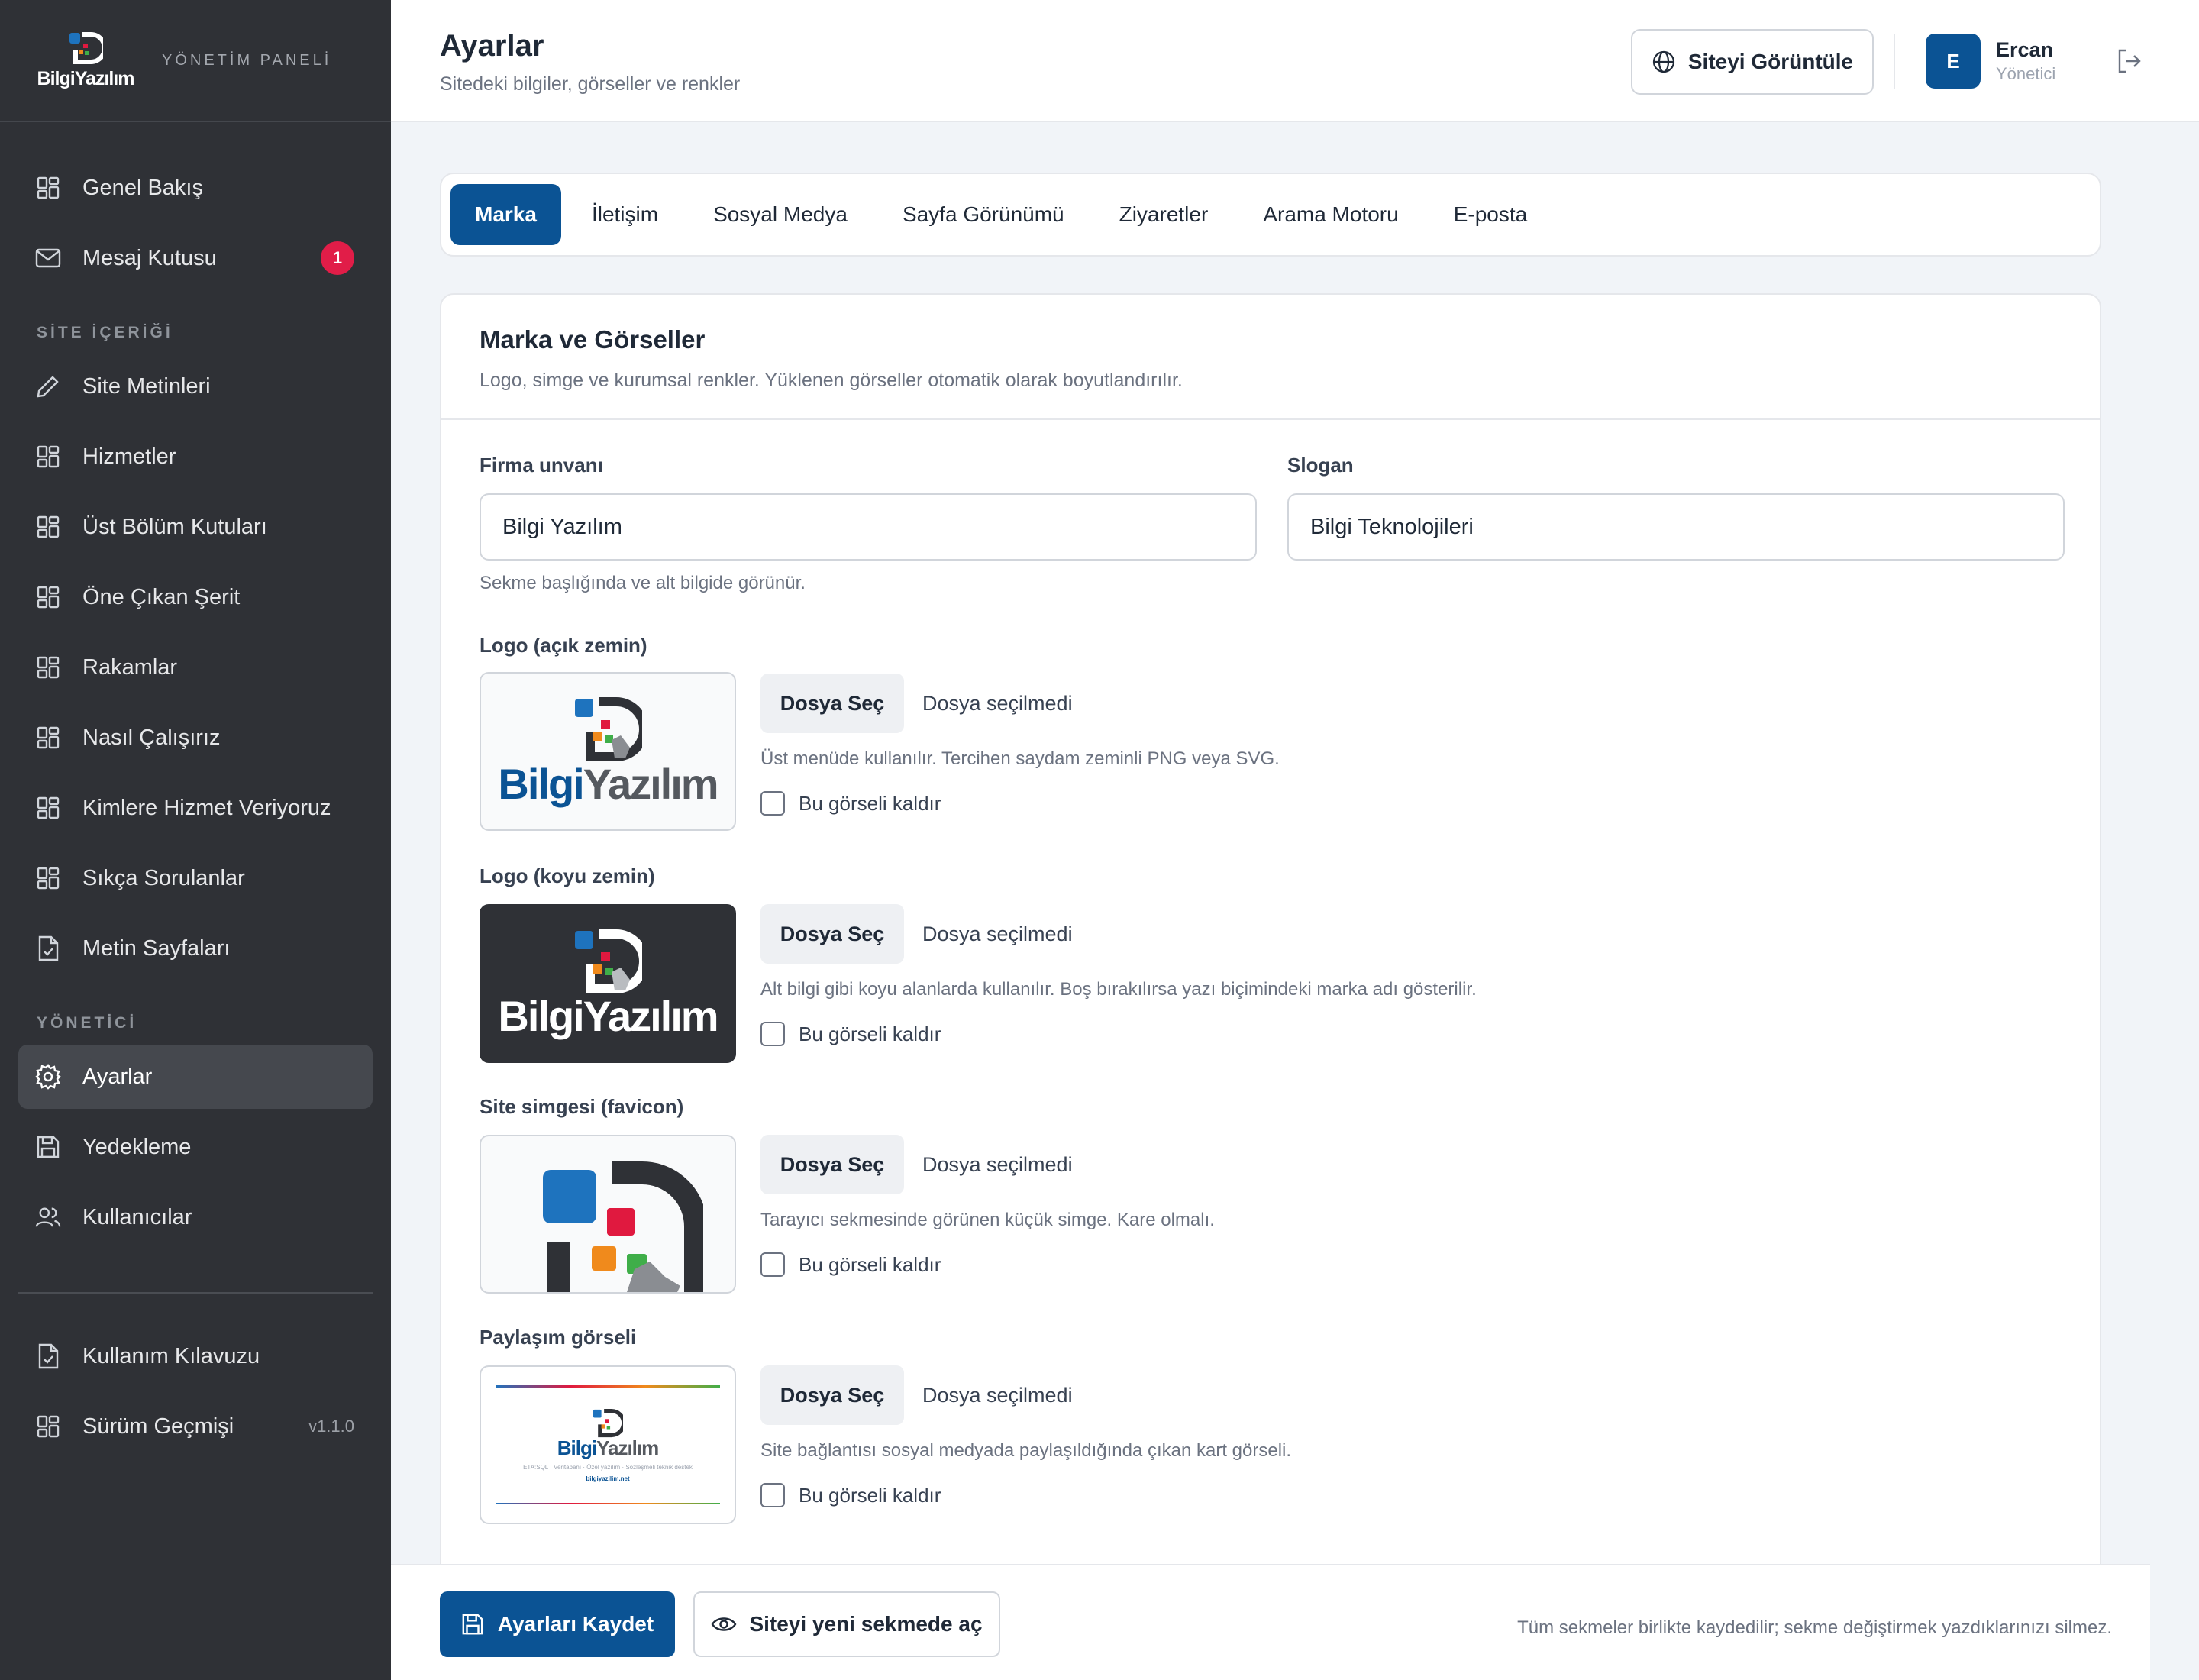 This screenshot has height=1680, width=2199. Describe the element at coordinates (2025, 49) in the screenshot. I see `user-name: Ercan` at that location.